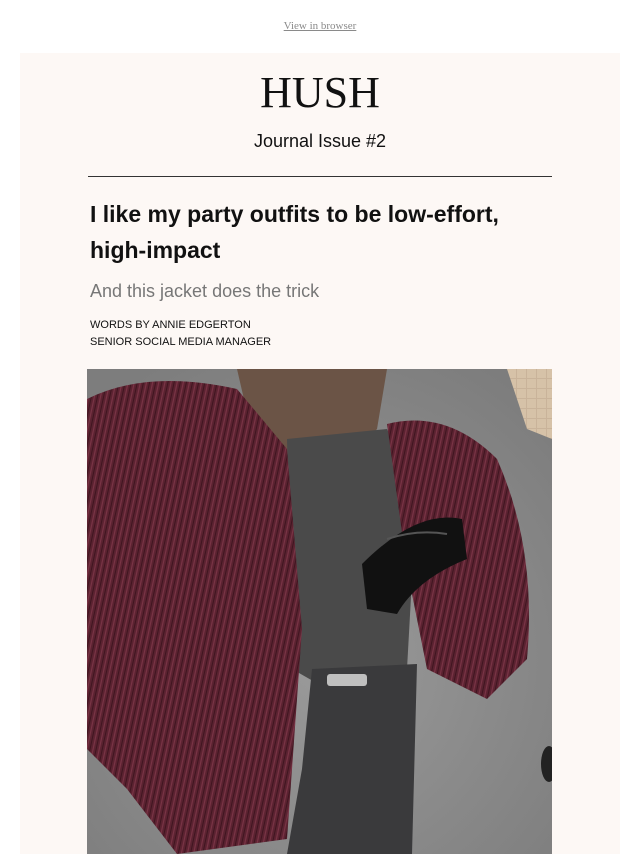 This screenshot has height=854, width=640. What do you see at coordinates (181, 342) in the screenshot?
I see `author-title: SENIOR SOCIAL MEDIA MANAGER` at bounding box center [181, 342].